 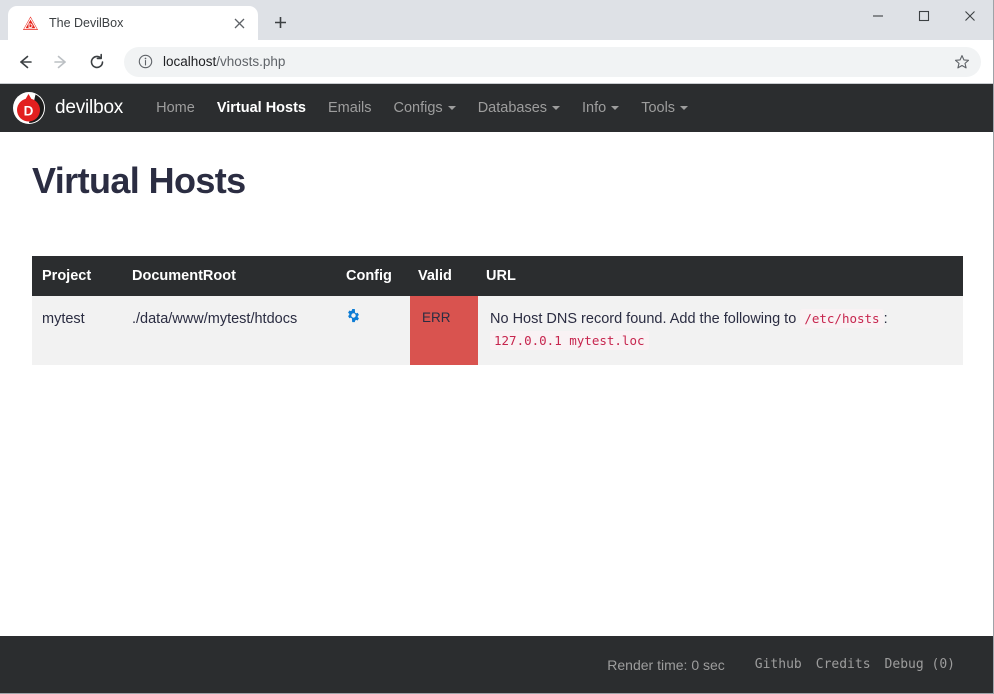 What do you see at coordinates (215, 319) in the screenshot?
I see `cell-documentroot: ./data/www/mytest/htdocs` at bounding box center [215, 319].